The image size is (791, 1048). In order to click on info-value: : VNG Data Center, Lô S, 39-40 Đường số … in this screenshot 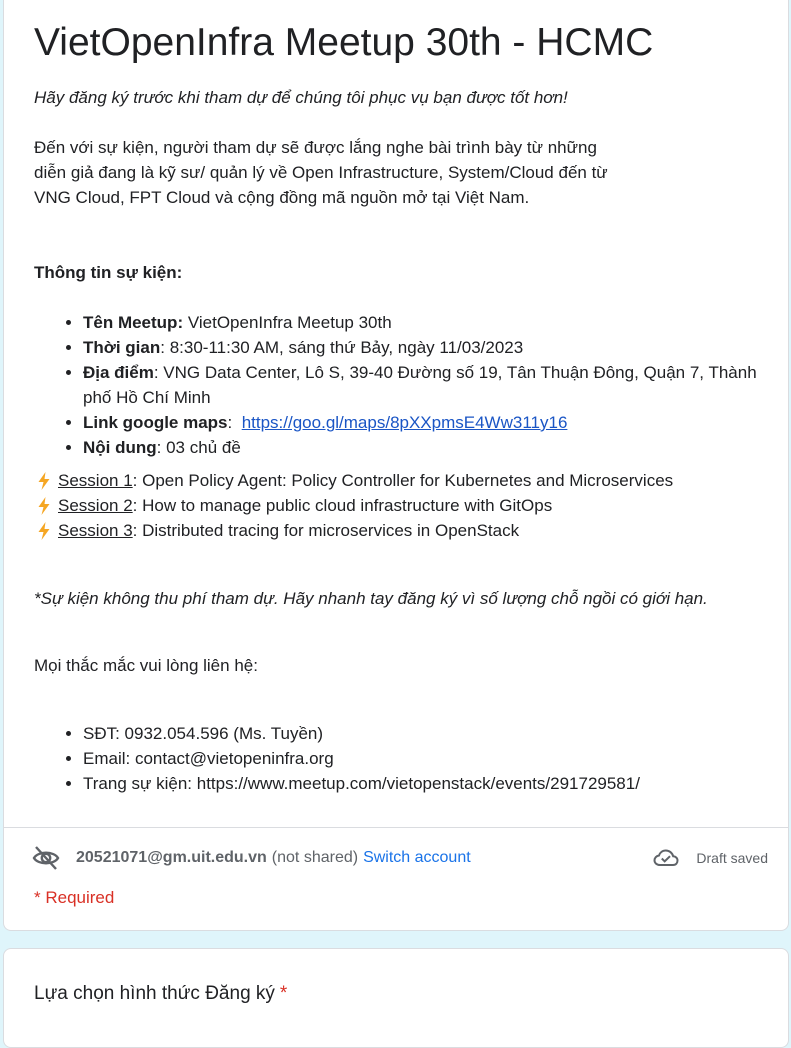, I will do `click(420, 385)`.